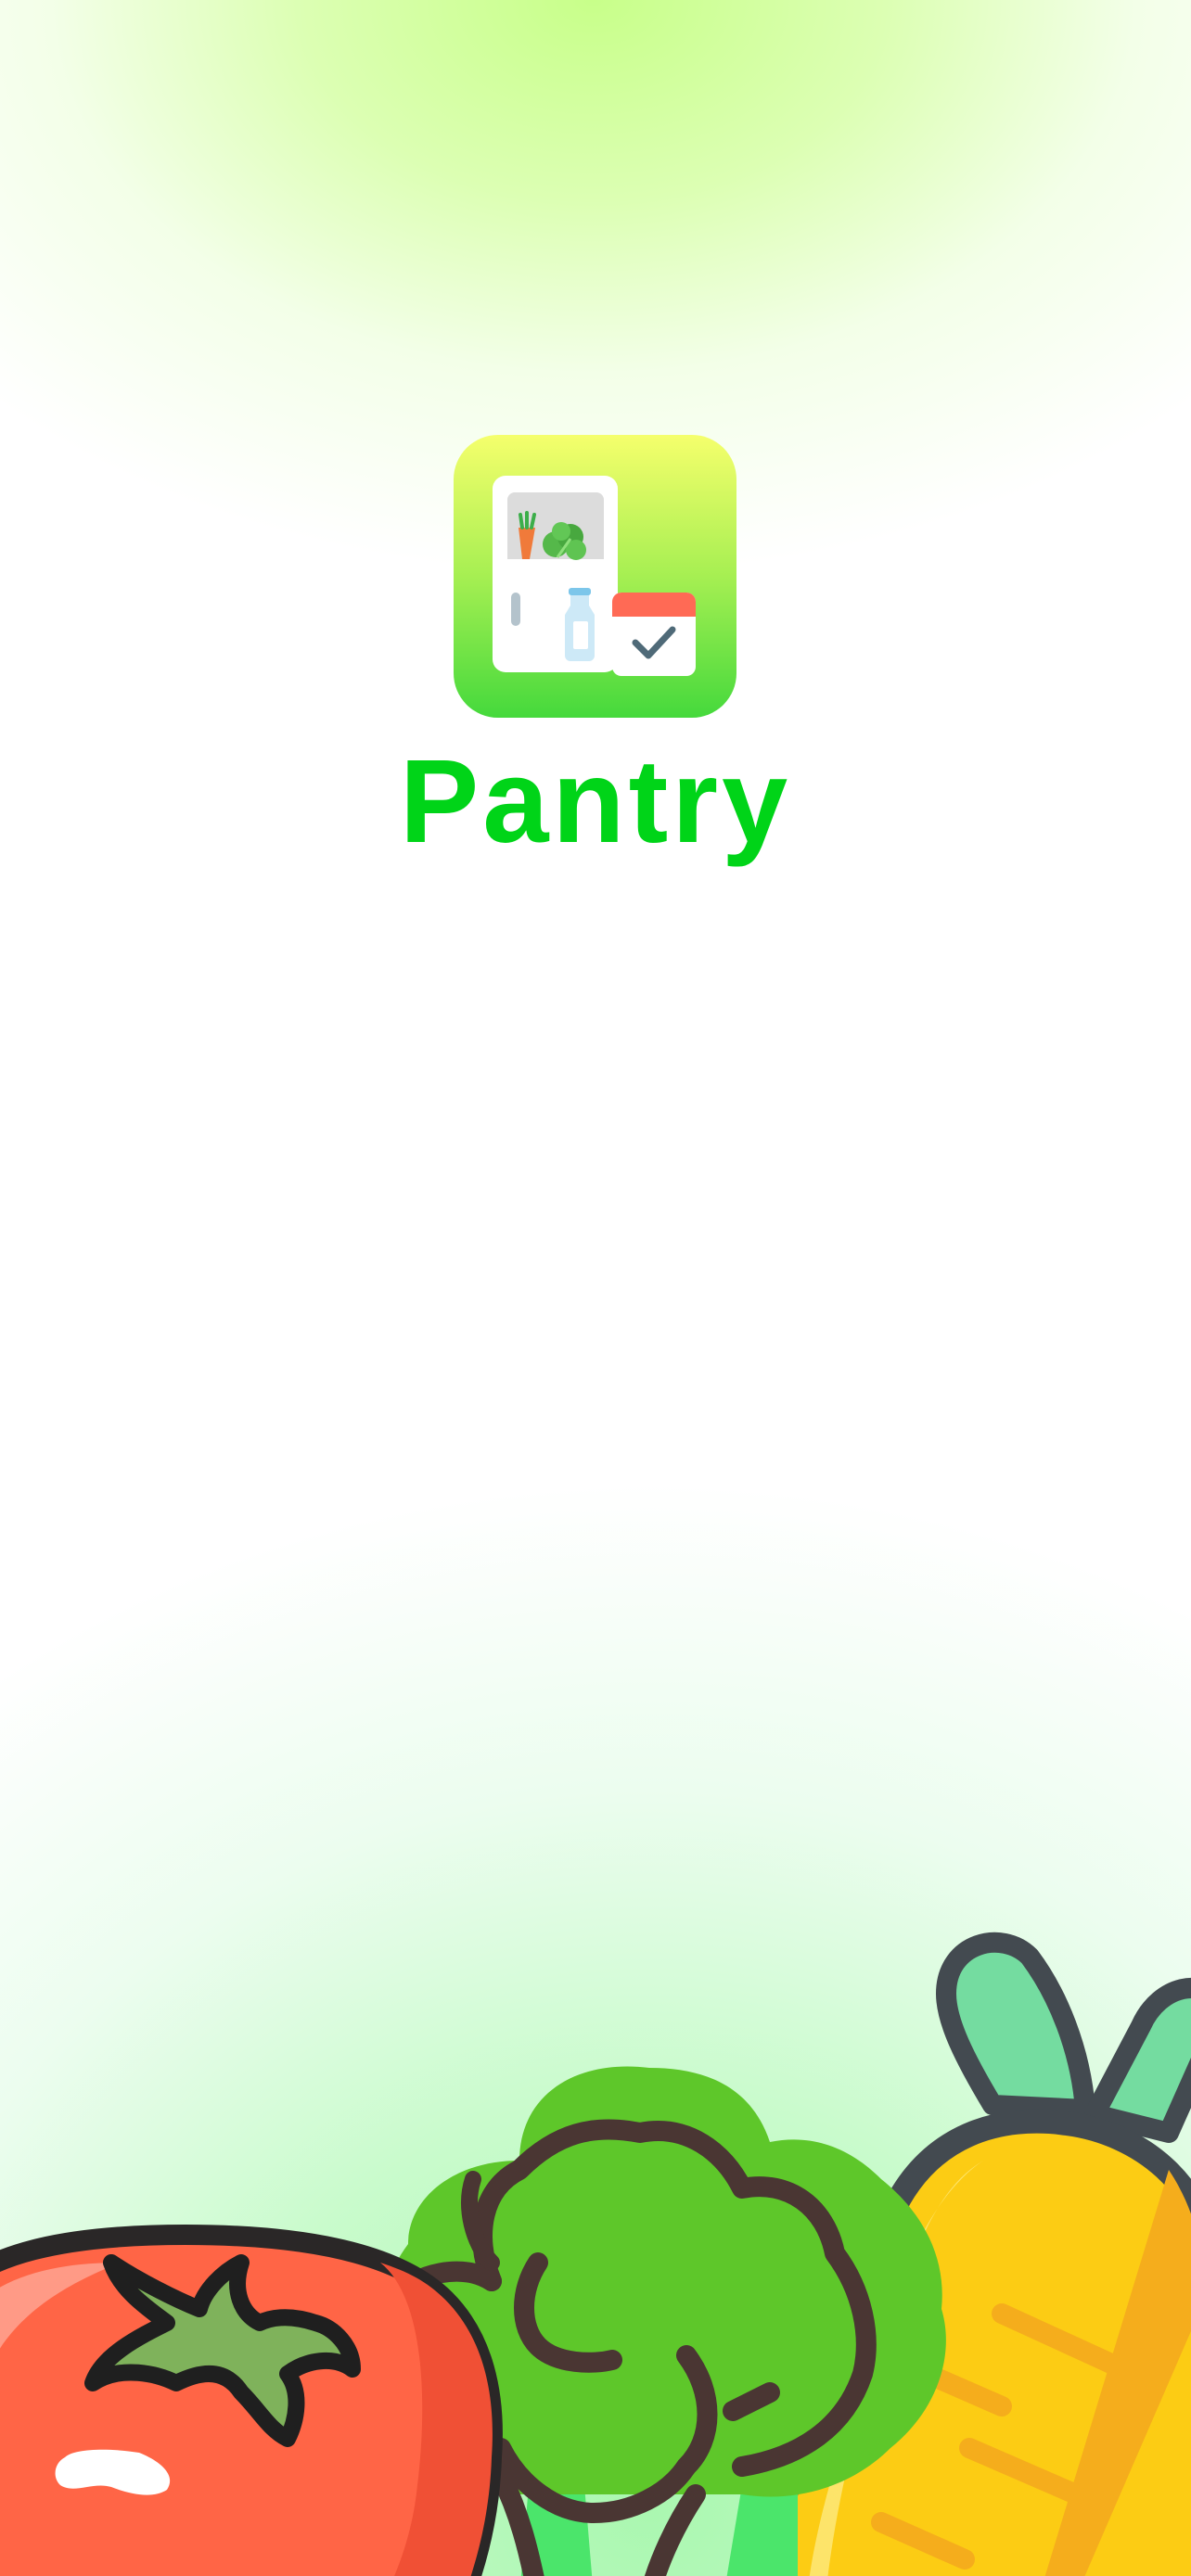  I want to click on fridge-icon, so click(555, 574).